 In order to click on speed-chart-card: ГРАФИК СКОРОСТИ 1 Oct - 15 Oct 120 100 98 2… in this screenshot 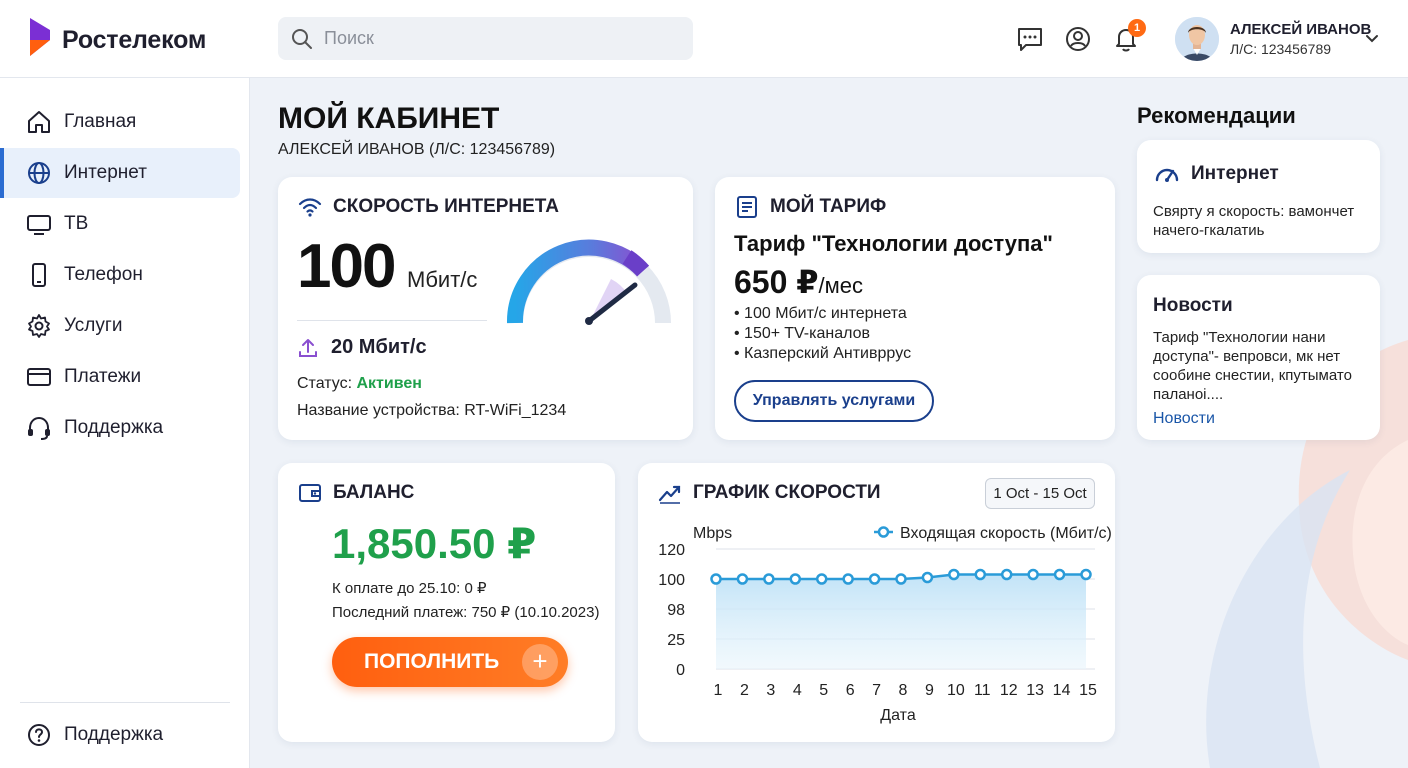, I will do `click(876, 602)`.